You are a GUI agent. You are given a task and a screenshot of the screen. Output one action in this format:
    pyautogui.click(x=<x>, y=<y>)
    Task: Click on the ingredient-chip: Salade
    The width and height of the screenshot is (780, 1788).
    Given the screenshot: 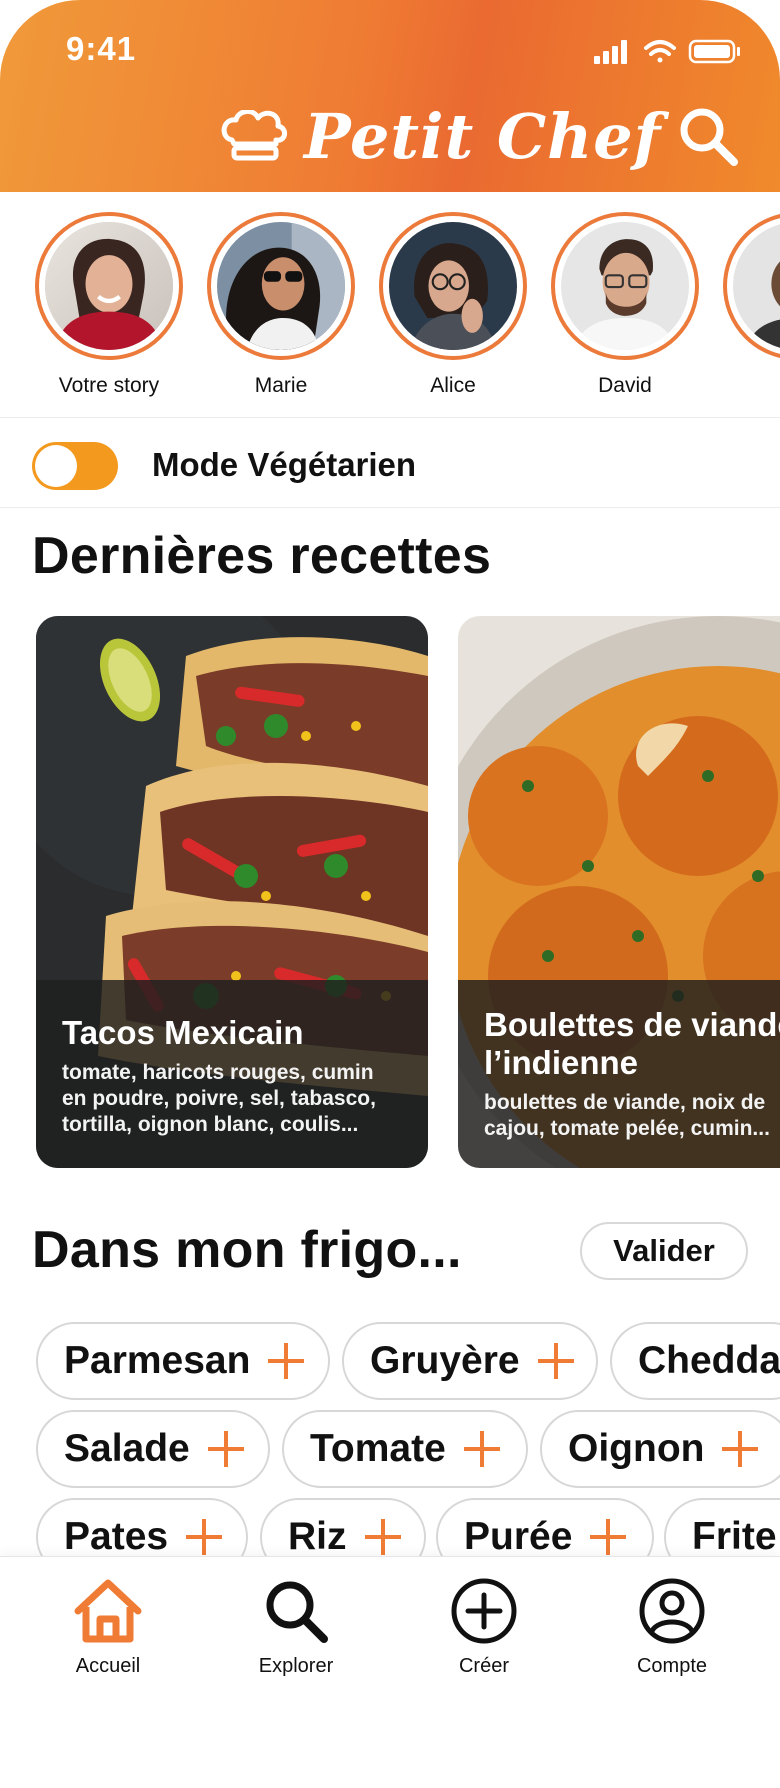 What is the action you would take?
    pyautogui.click(x=153, y=1449)
    